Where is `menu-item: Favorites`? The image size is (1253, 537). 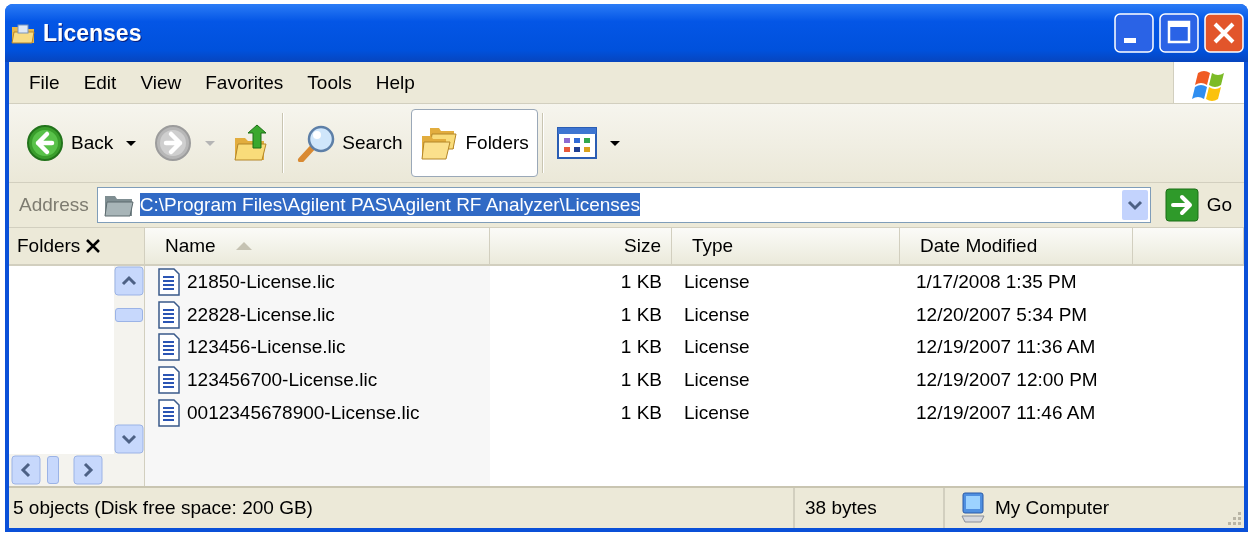
menu-item: Favorites is located at coordinates (244, 82).